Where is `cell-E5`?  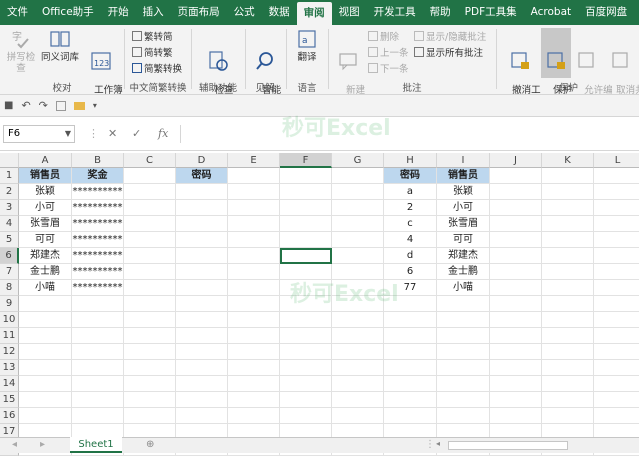
cell-E5 is located at coordinates (254, 240).